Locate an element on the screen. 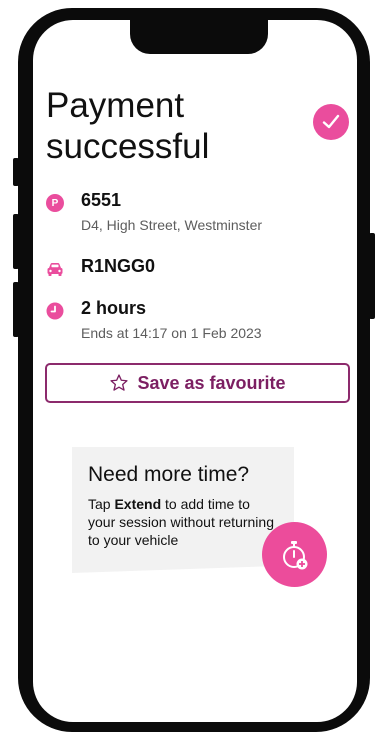 The image size is (388, 737). page-title: Payment successful is located at coordinates (128, 126).